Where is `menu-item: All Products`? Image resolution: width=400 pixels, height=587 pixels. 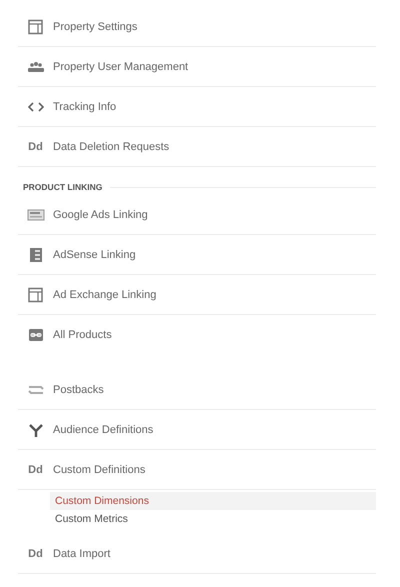 menu-item: All Products is located at coordinates (82, 334).